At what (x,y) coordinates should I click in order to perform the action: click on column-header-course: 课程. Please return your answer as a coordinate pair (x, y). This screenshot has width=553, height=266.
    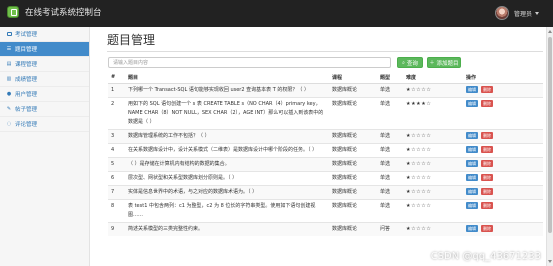
    Looking at the image, I should click on (353, 78).